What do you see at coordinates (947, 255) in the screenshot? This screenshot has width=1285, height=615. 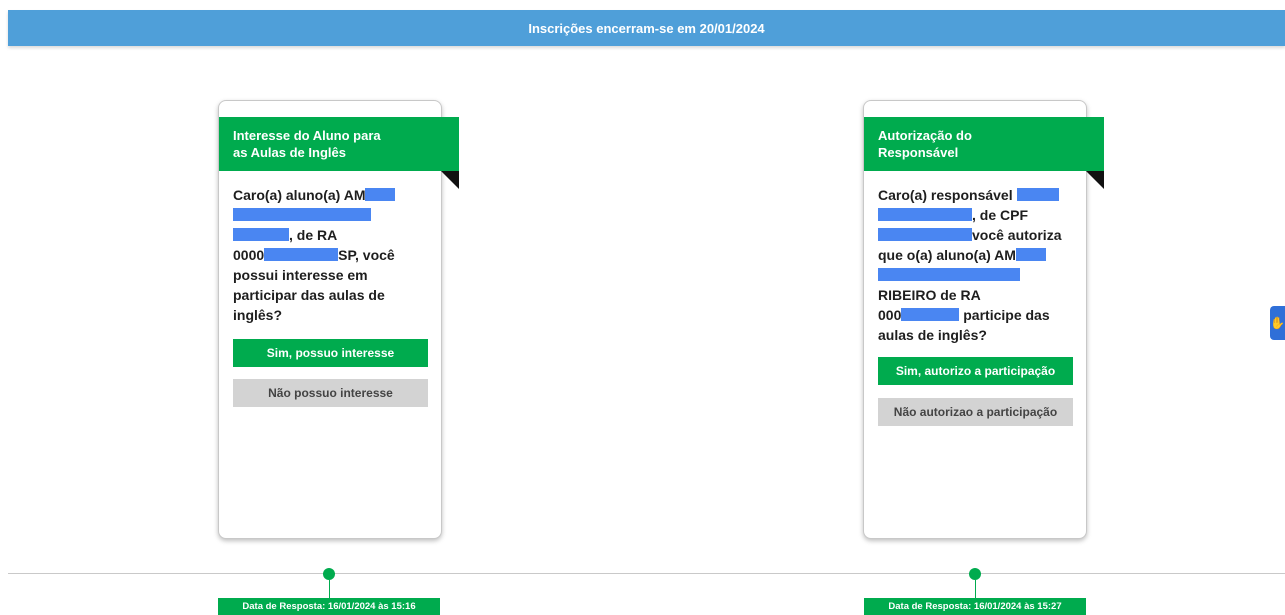 I see `question-text: que o(a) aluno(a) AM` at bounding box center [947, 255].